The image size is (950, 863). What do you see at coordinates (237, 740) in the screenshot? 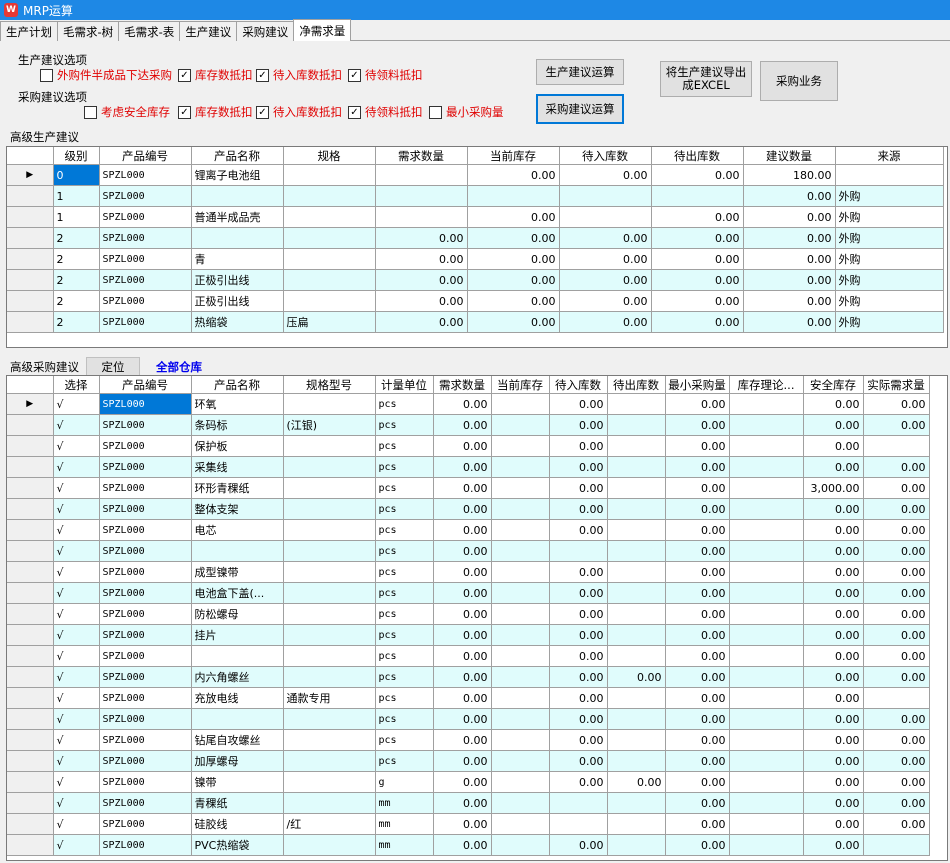
I see `table-cell: 钻尾自攻螺丝` at bounding box center [237, 740].